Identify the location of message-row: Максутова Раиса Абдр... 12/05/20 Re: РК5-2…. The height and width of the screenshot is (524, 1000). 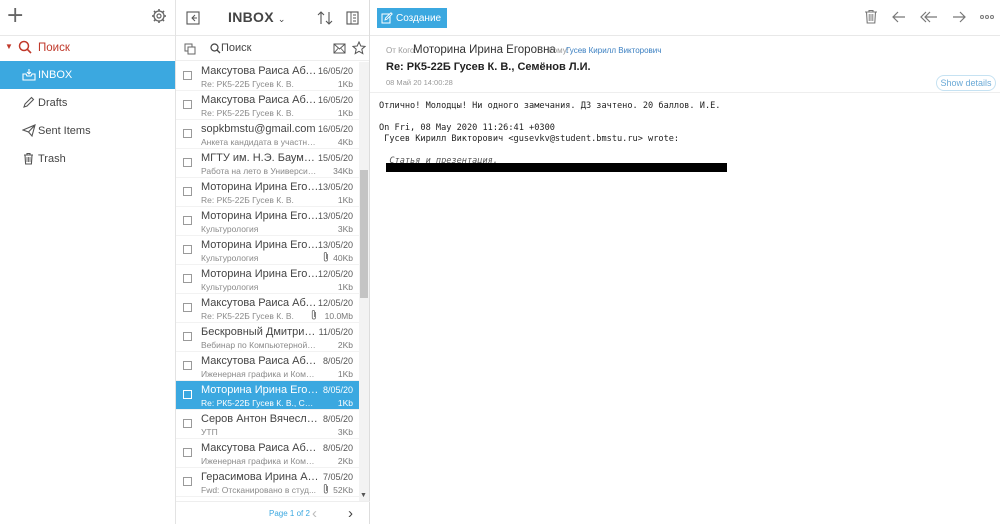
(268, 308).